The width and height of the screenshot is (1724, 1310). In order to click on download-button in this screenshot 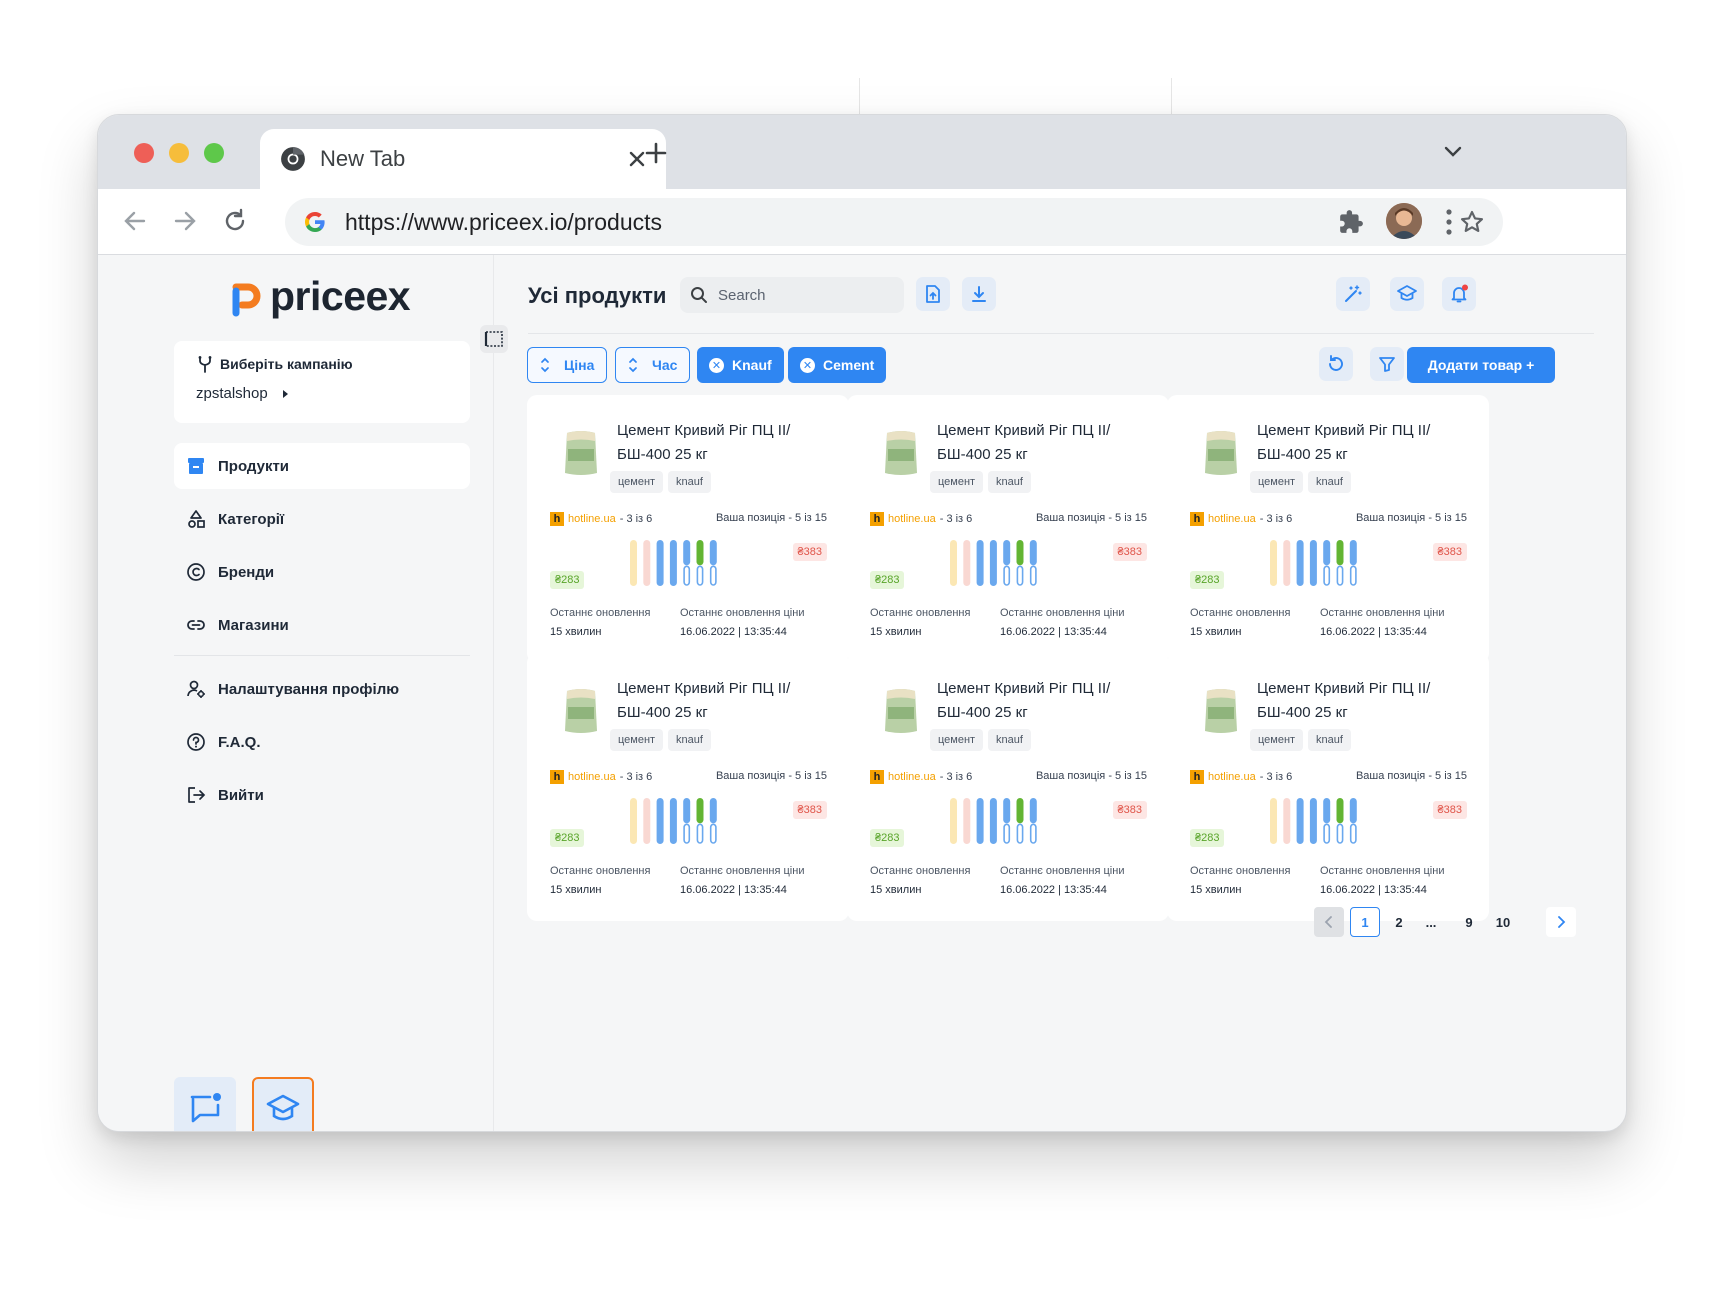, I will do `click(979, 294)`.